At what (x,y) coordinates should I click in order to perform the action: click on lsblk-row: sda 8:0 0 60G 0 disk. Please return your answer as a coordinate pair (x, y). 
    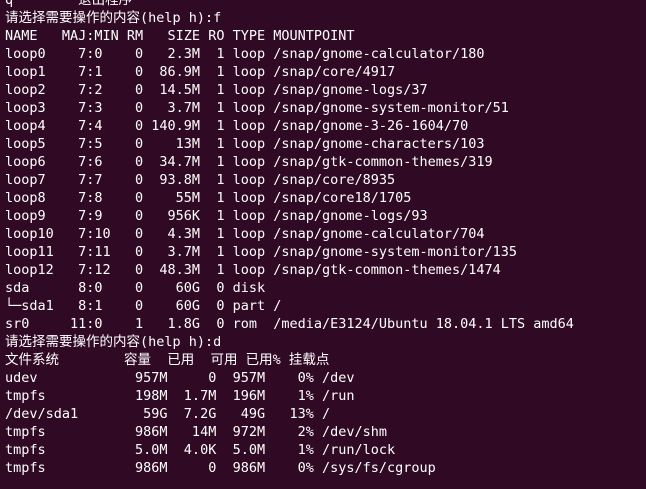
    Looking at the image, I should click on (135, 288).